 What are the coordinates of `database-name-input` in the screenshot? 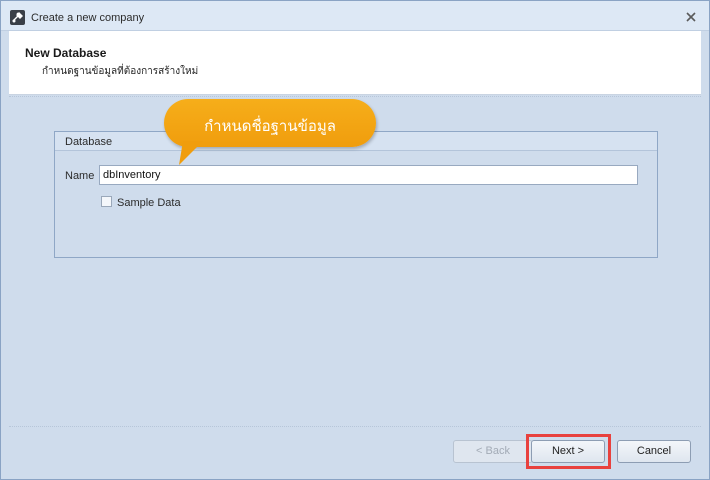 It's located at (368, 175).